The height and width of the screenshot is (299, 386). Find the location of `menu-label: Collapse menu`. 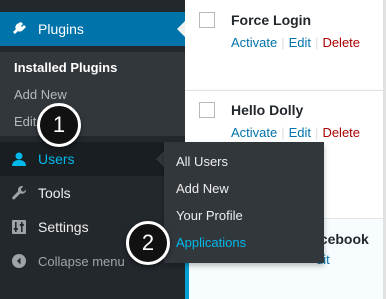

menu-label: Collapse menu is located at coordinates (81, 261).